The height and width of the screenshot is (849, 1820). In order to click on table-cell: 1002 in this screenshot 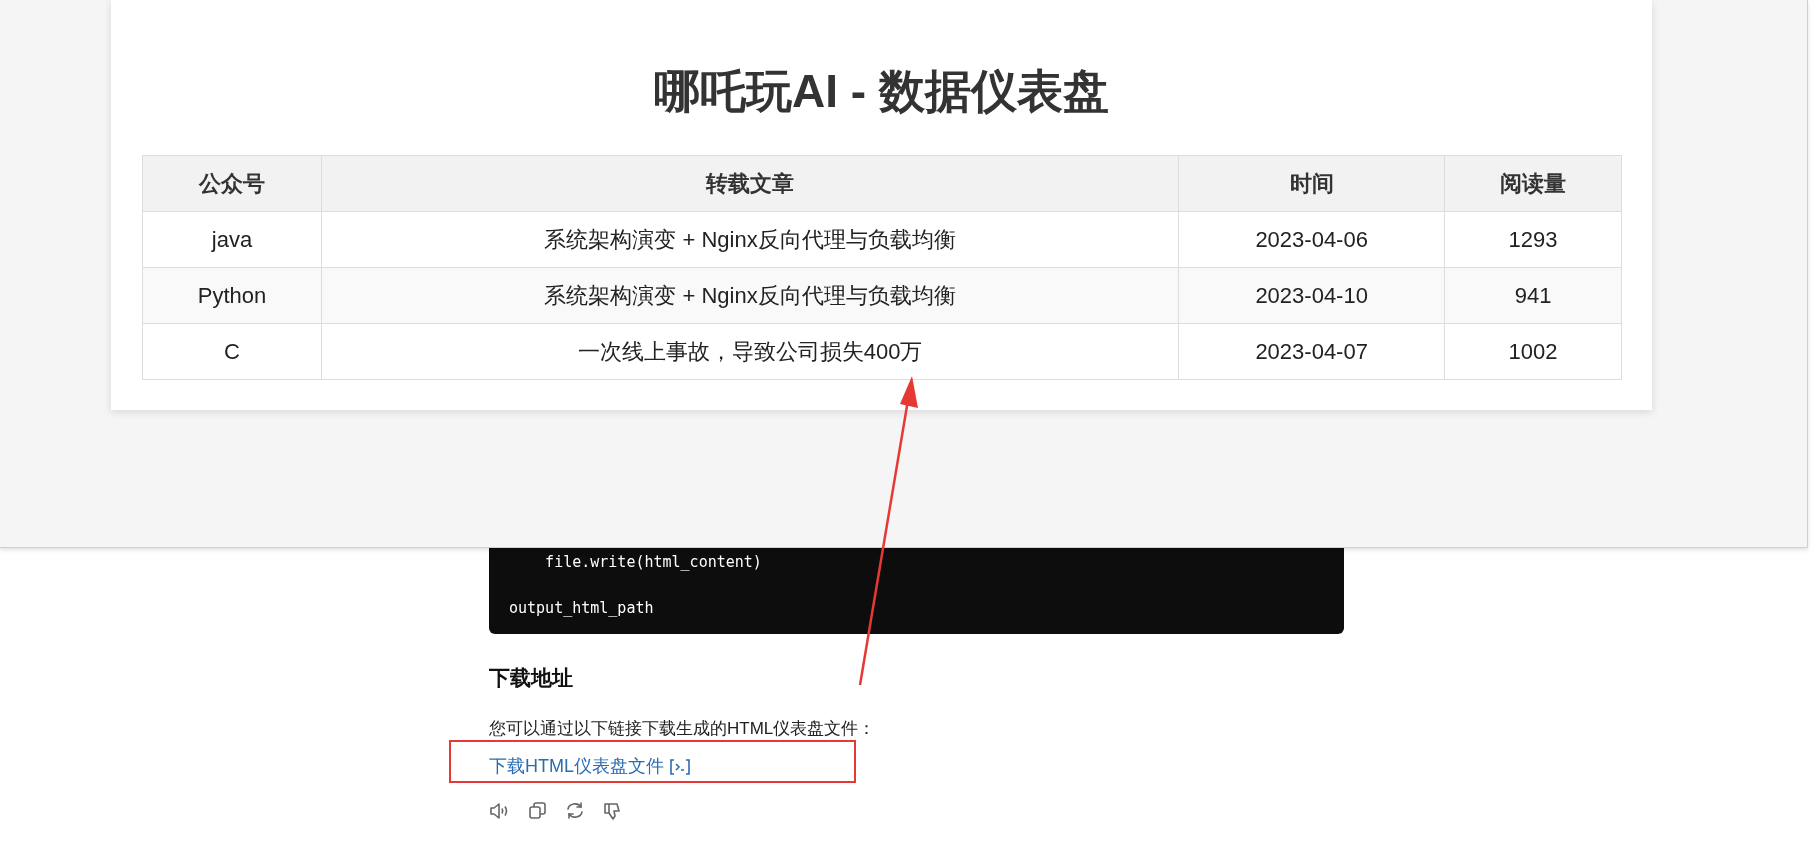, I will do `click(1533, 351)`.